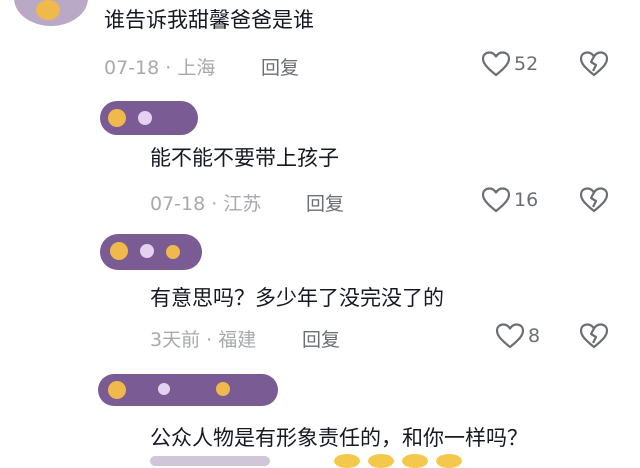 Image resolution: width=640 pixels, height=468 pixels. Describe the element at coordinates (534, 336) in the screenshot. I see `like-count: 8` at that location.